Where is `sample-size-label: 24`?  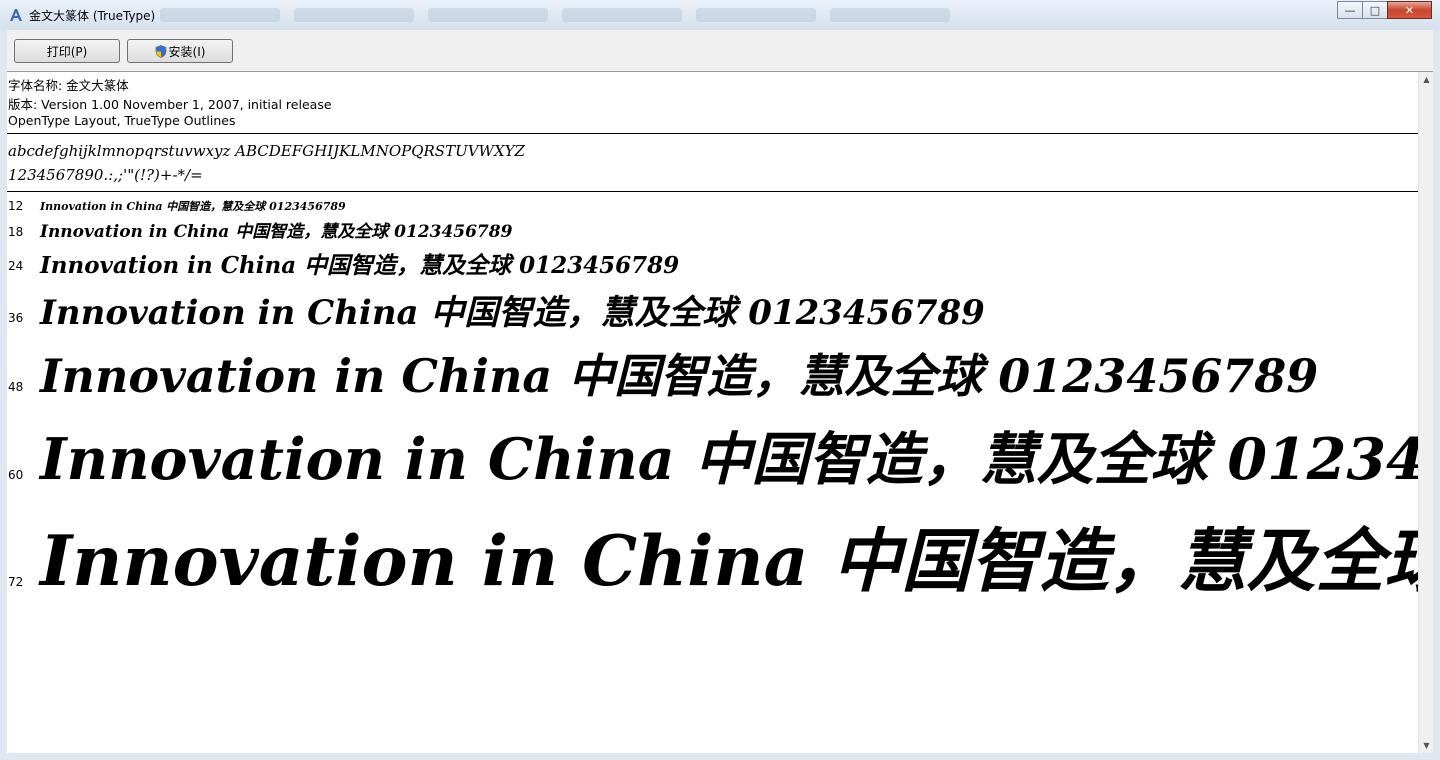 sample-size-label: 24 is located at coordinates (16, 266).